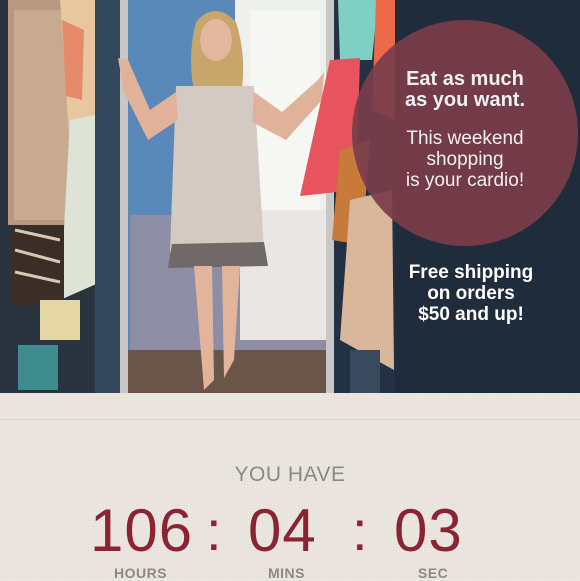  I want to click on promo-headline: Eat as much as you want., so click(465, 90).